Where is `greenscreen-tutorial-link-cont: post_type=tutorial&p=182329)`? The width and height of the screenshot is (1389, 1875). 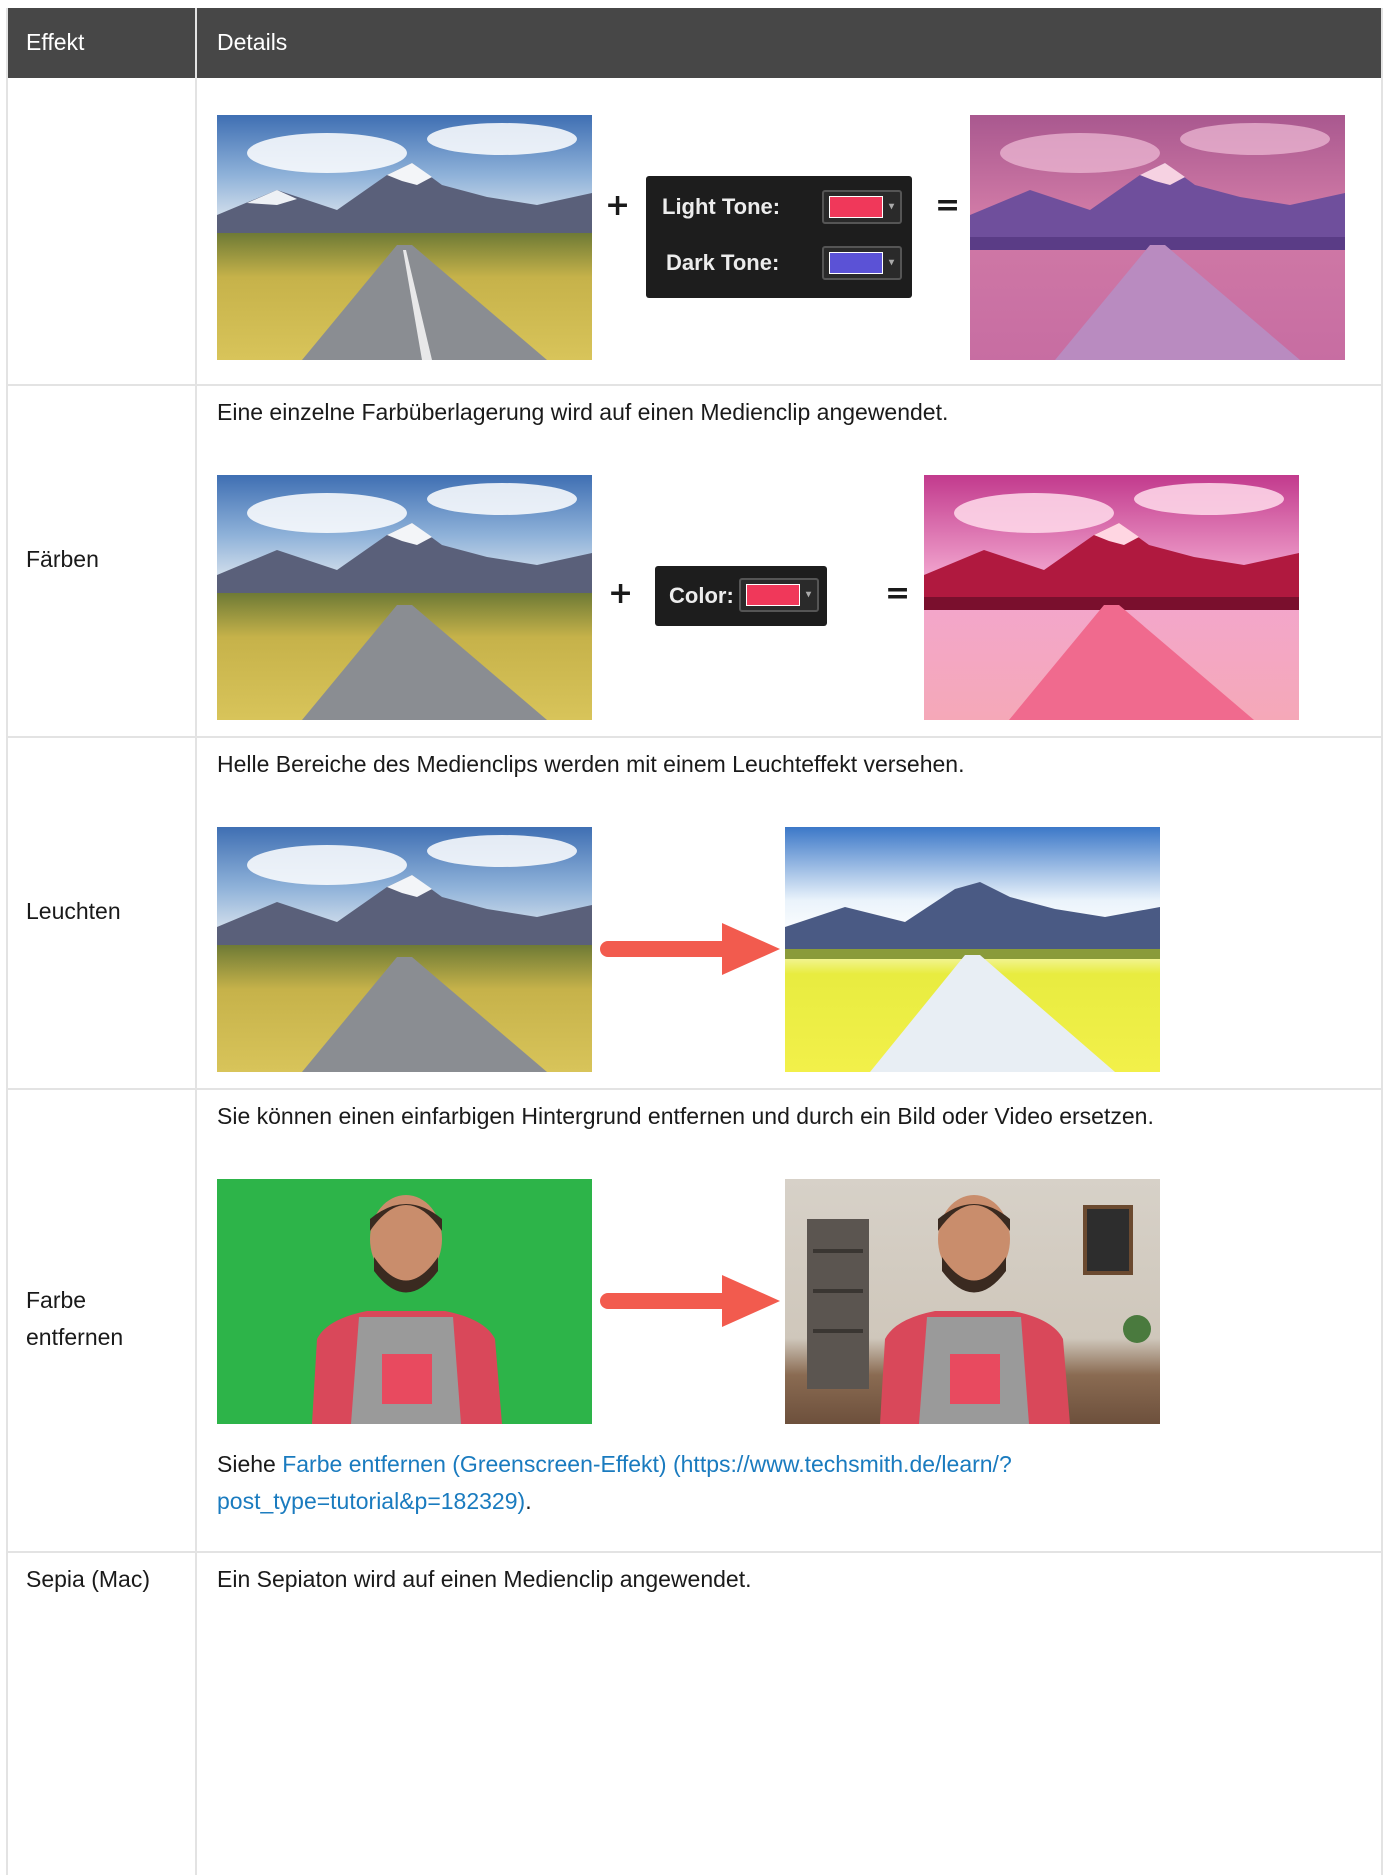 greenscreen-tutorial-link-cont: post_type=tutorial&p=182329) is located at coordinates (371, 1501).